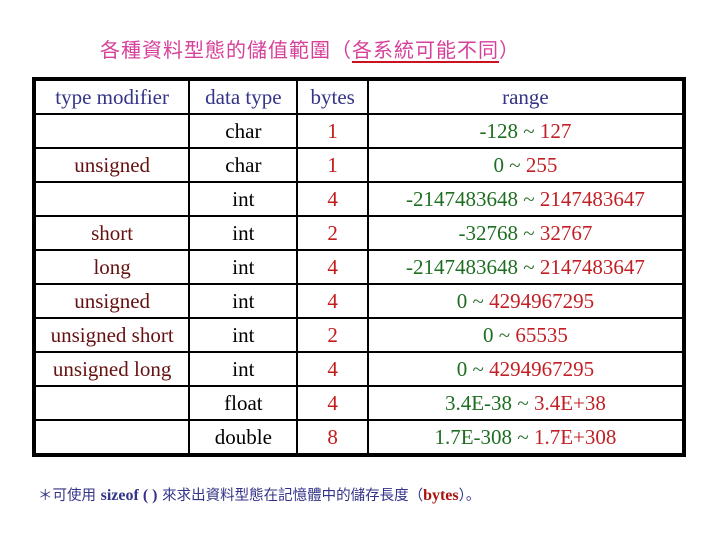  I want to click on footnote-sizeof-code: sizeof ( ), so click(129, 495).